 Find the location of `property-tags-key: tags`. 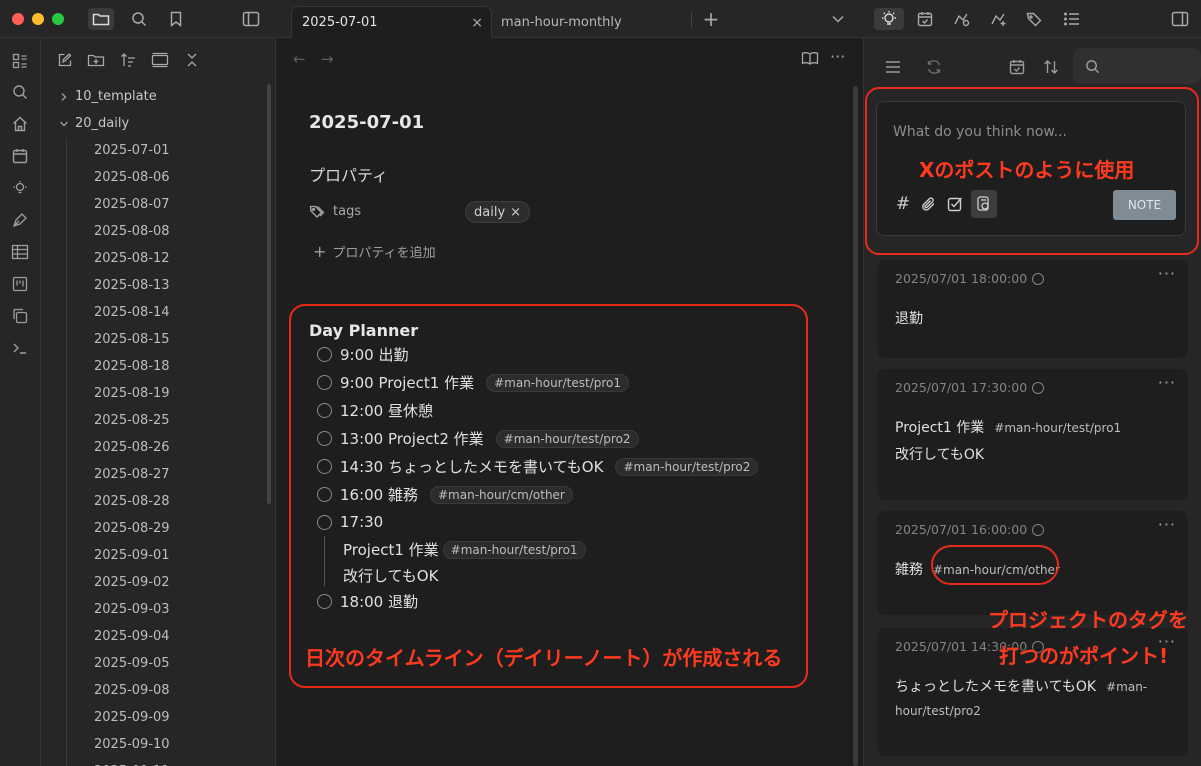

property-tags-key: tags is located at coordinates (335, 211).